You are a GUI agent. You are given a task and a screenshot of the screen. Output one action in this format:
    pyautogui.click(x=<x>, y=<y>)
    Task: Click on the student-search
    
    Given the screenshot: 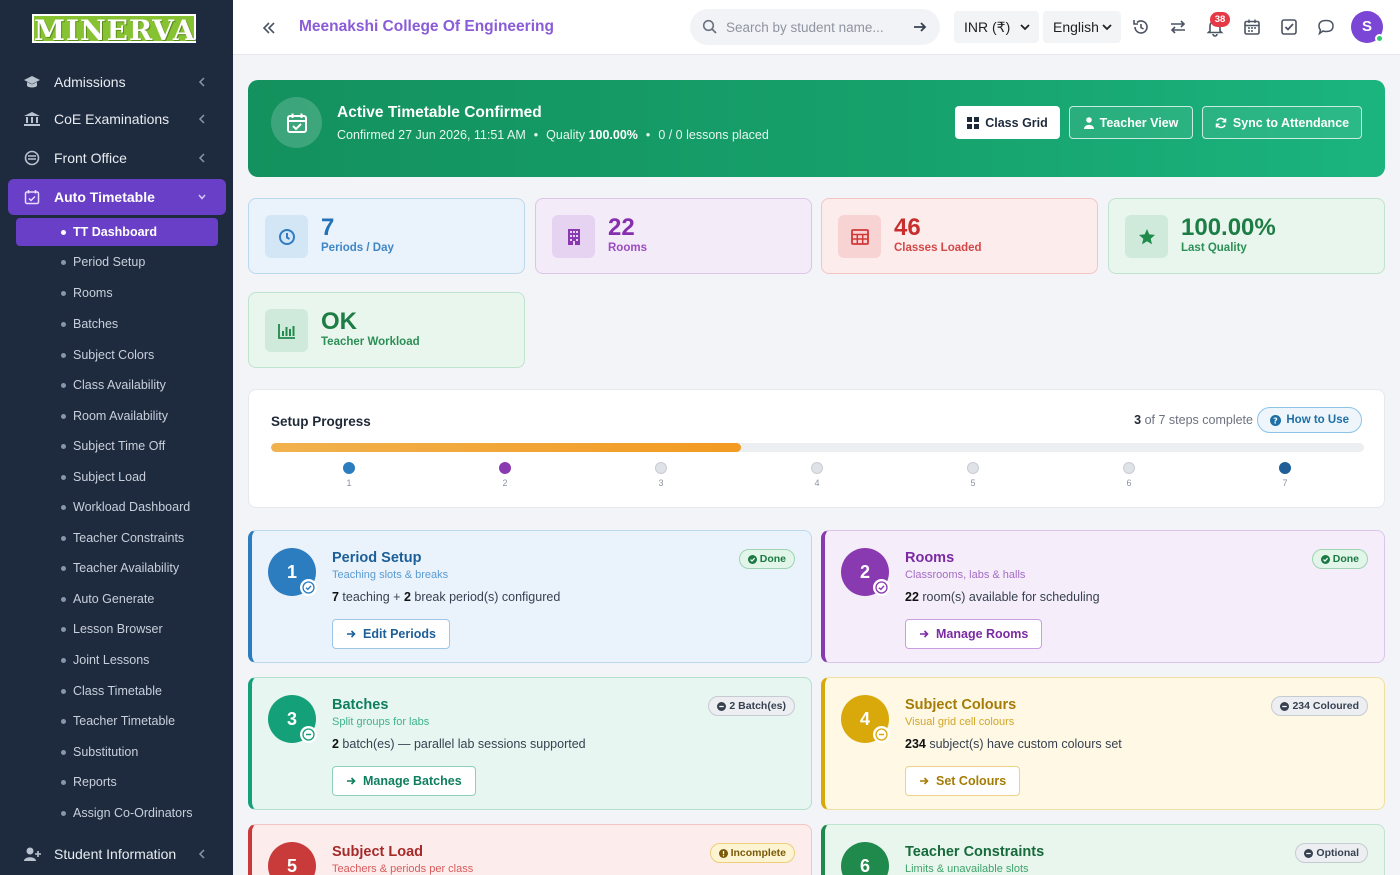 What is the action you would take?
    pyautogui.click(x=815, y=27)
    